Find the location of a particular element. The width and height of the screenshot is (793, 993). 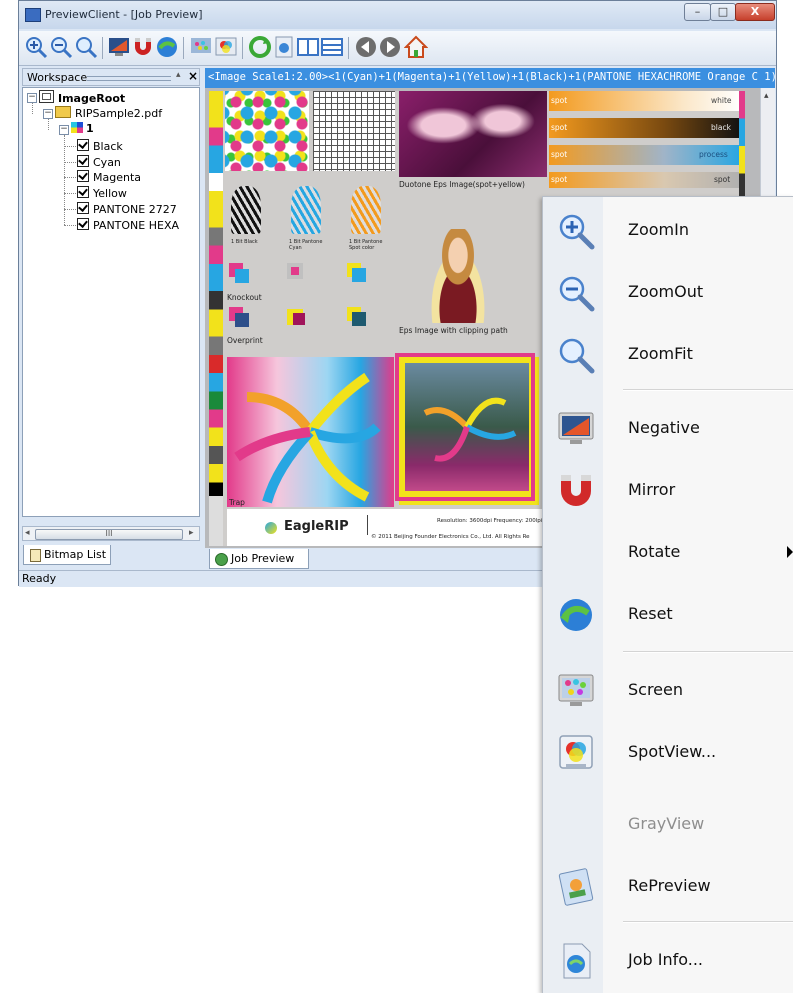

menu-item-label: Reset is located at coordinates (650, 613).